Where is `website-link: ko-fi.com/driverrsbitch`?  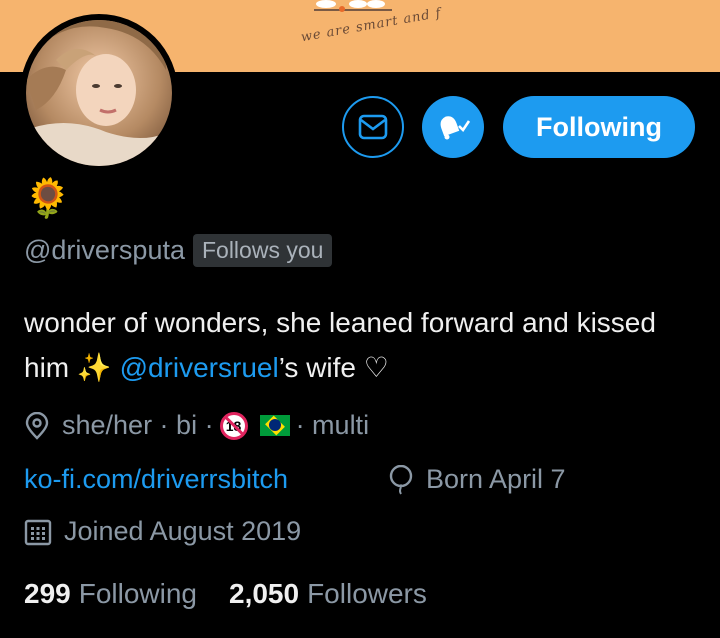 website-link: ko-fi.com/driverrsbitch is located at coordinates (156, 479).